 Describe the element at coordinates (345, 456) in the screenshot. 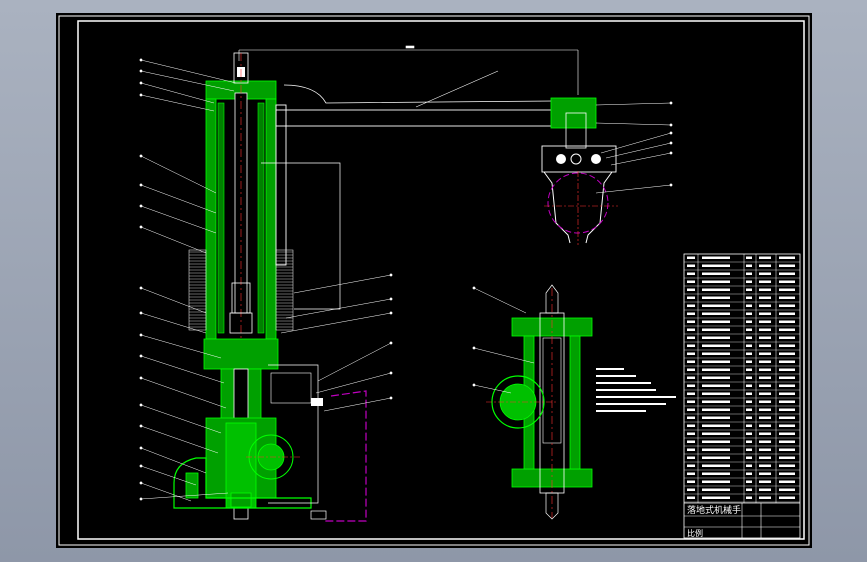

I see `phantom-outline` at that location.